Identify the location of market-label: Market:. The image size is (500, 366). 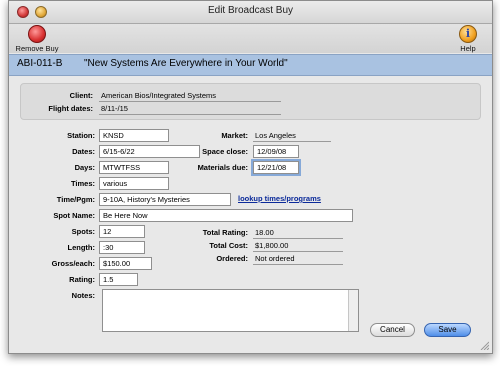
(234, 135).